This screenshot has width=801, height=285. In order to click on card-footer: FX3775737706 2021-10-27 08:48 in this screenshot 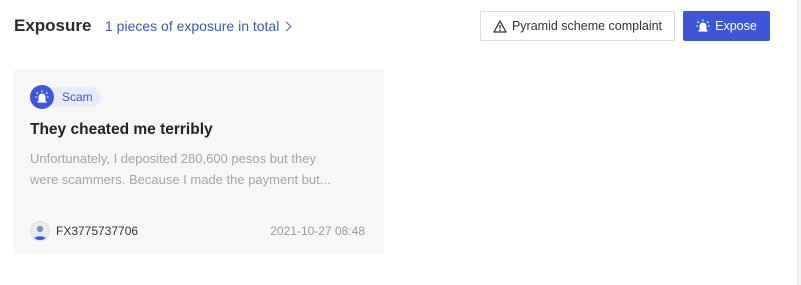, I will do `click(197, 231)`.